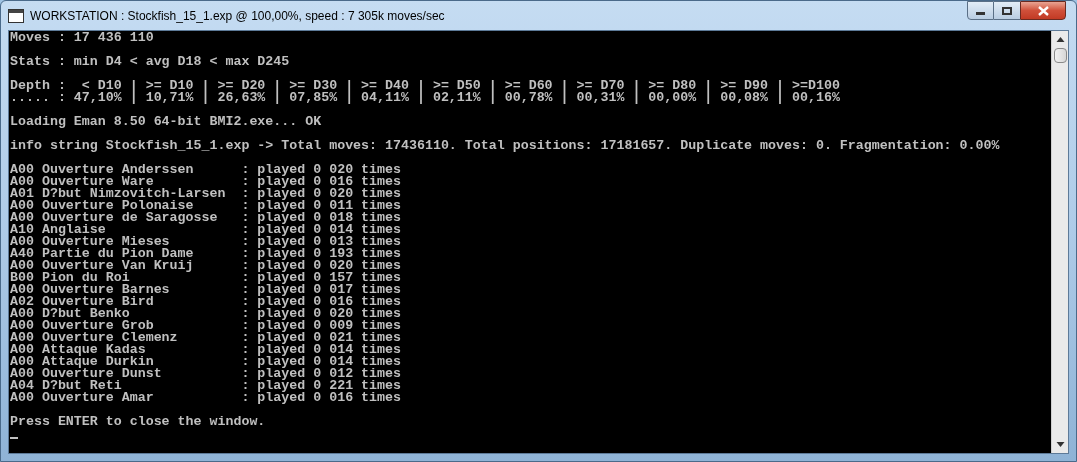 Image resolution: width=1077 pixels, height=462 pixels. What do you see at coordinates (205, 338) in the screenshot?
I see `console-line: A00 Ouverture Clemenz : played 0 021 times` at bounding box center [205, 338].